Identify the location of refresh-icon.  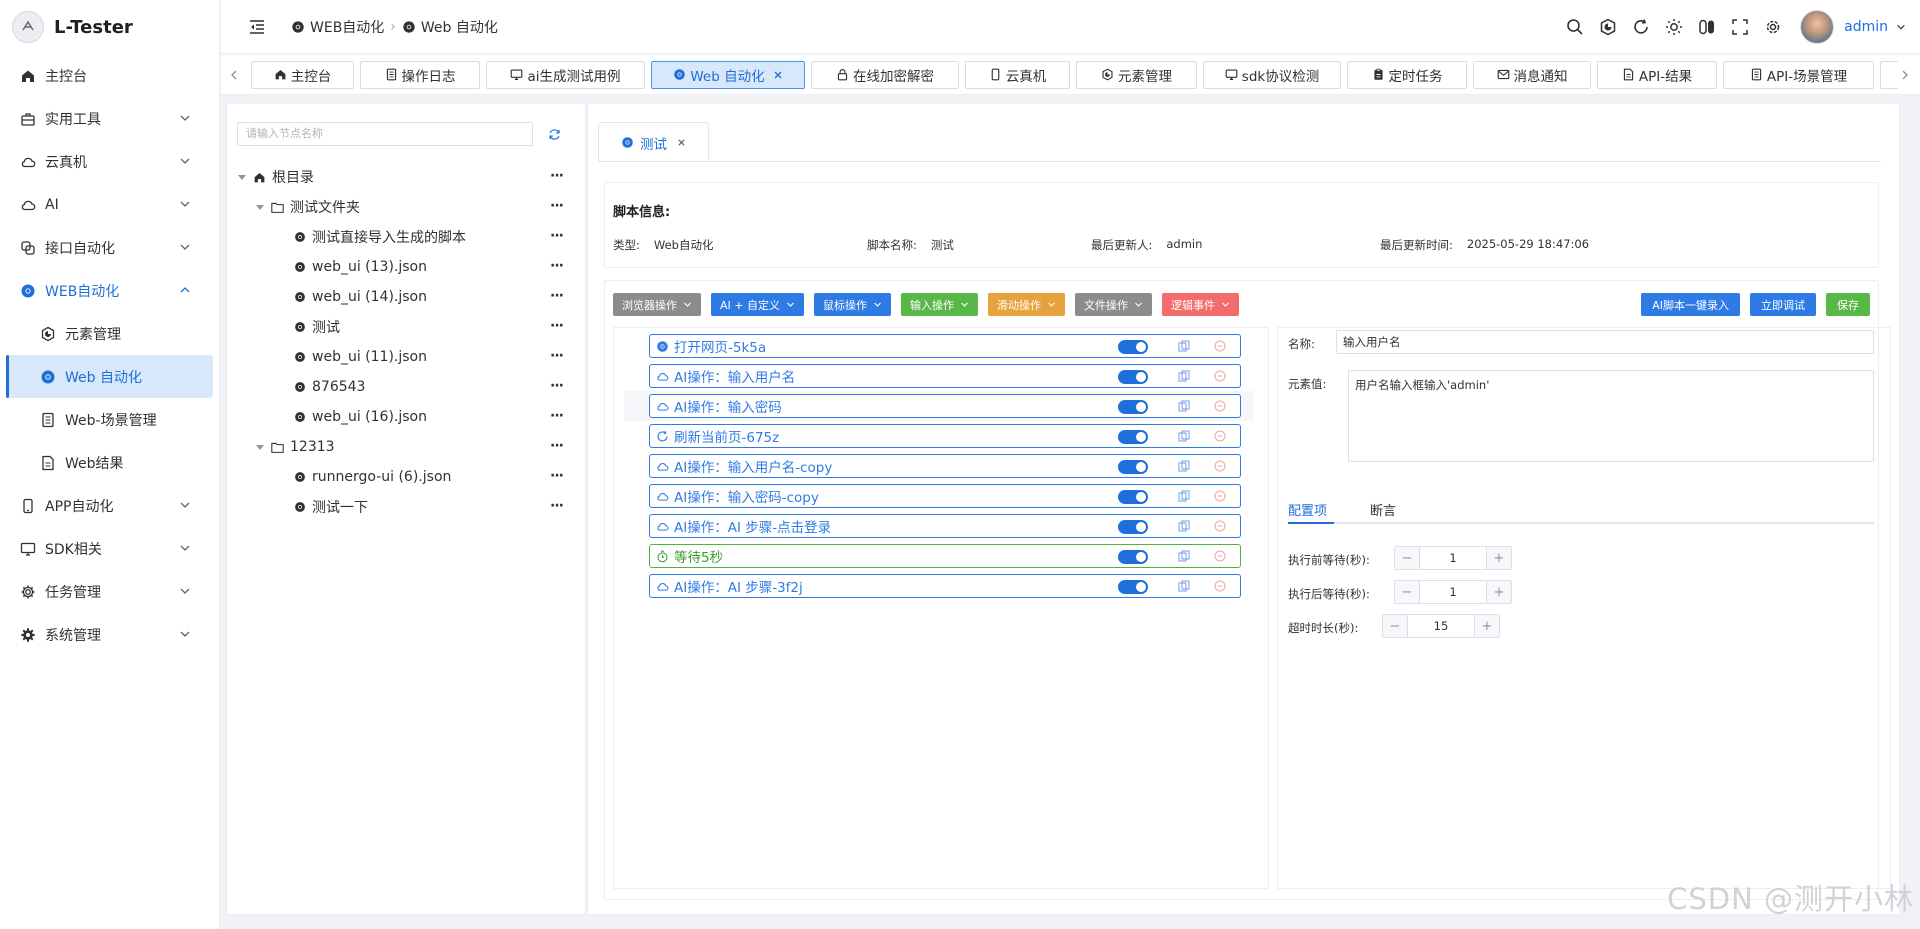
(554, 134).